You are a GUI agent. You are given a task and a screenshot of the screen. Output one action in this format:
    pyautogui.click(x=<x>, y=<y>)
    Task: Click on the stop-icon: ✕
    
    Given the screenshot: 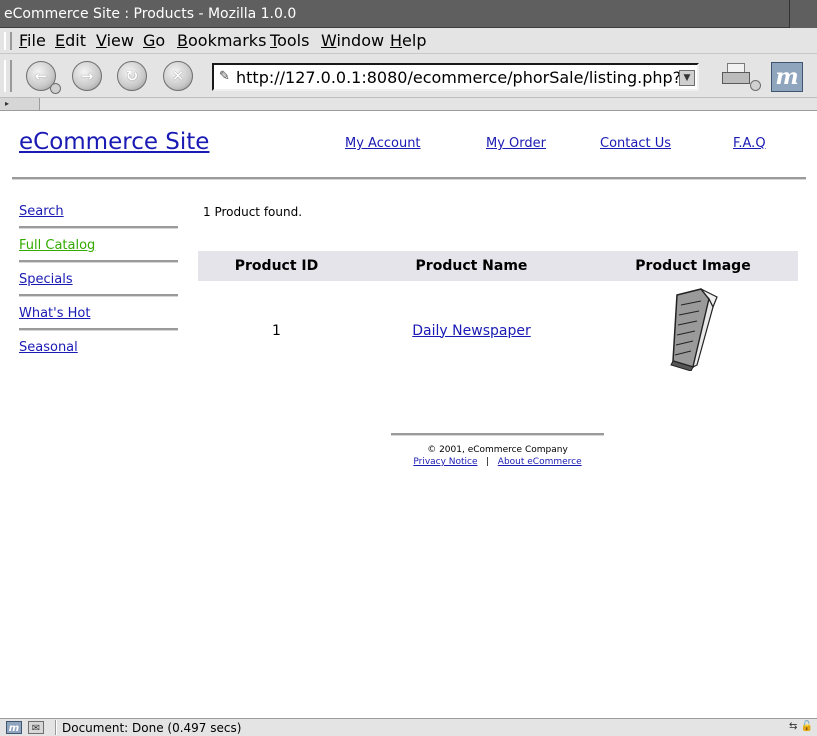 What is the action you would take?
    pyautogui.click(x=178, y=76)
    